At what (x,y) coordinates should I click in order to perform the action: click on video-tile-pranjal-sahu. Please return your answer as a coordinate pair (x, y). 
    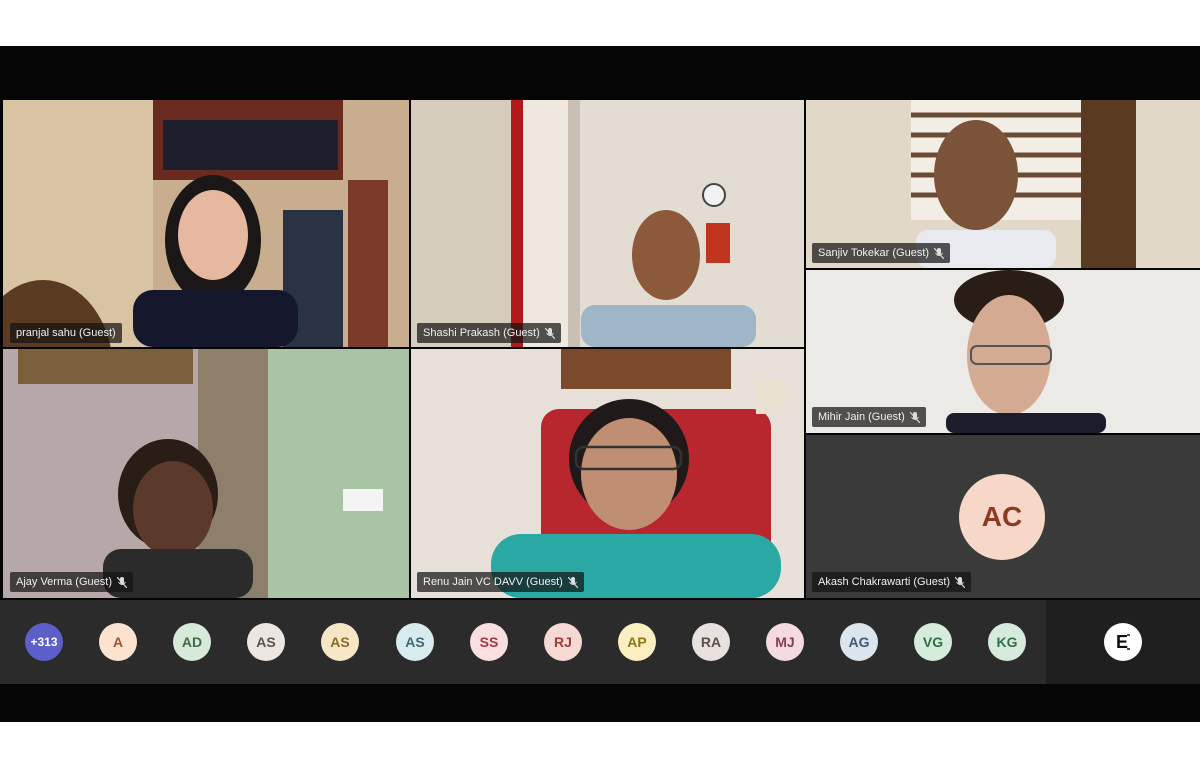
    Looking at the image, I should click on (206, 223).